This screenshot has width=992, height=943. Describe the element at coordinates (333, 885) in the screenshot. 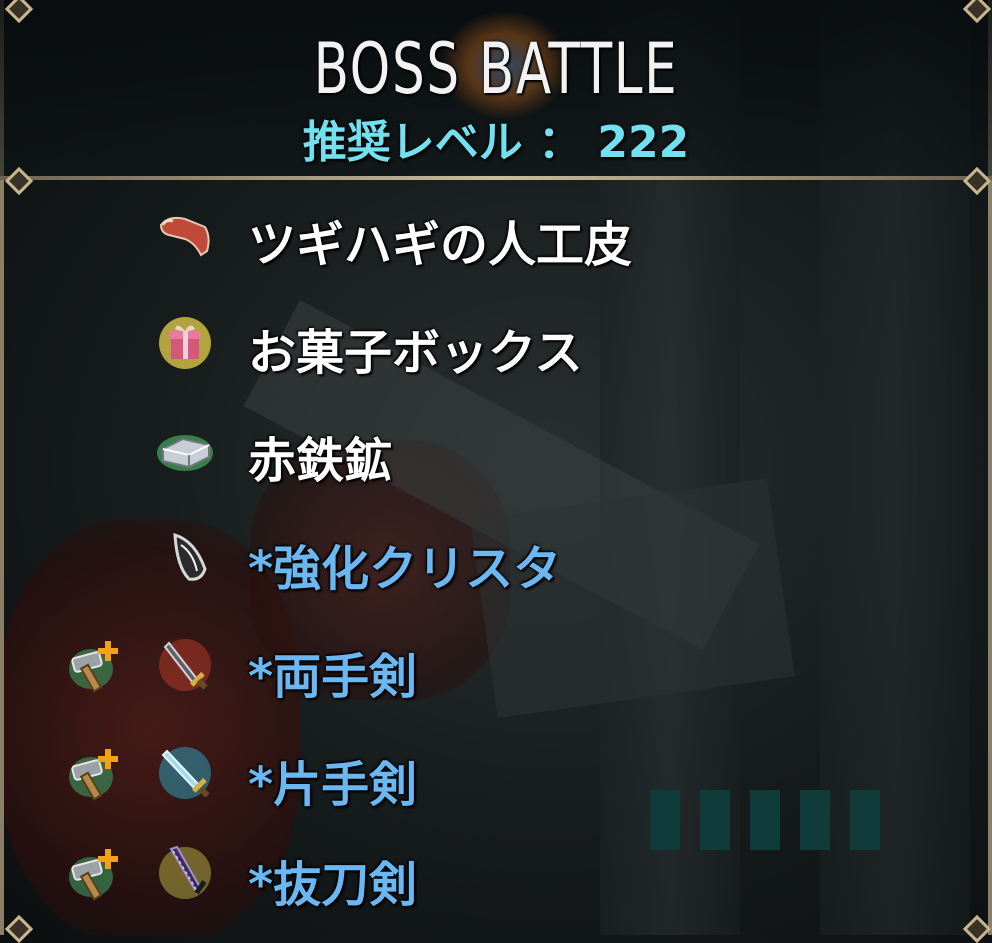

I see `reward-item-label: *抜刀剣` at that location.